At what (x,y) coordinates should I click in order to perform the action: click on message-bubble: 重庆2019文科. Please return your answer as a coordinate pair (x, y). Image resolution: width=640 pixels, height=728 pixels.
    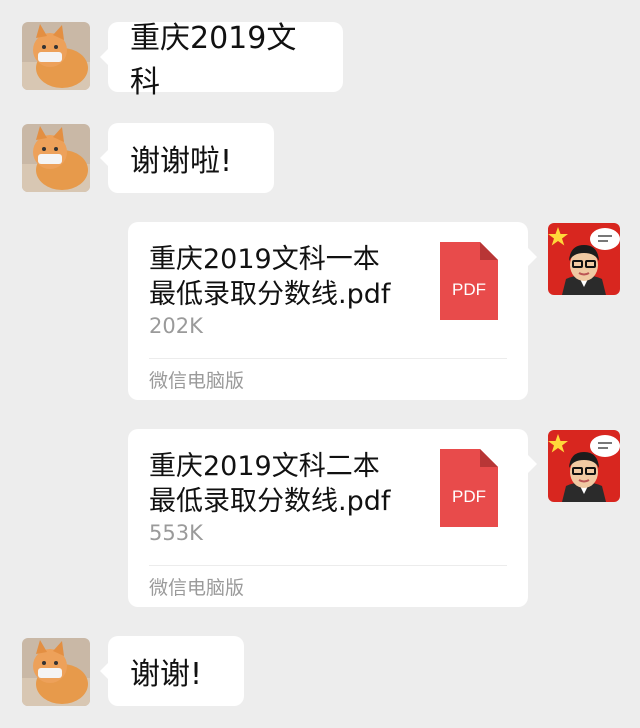
    Looking at the image, I should click on (221, 60).